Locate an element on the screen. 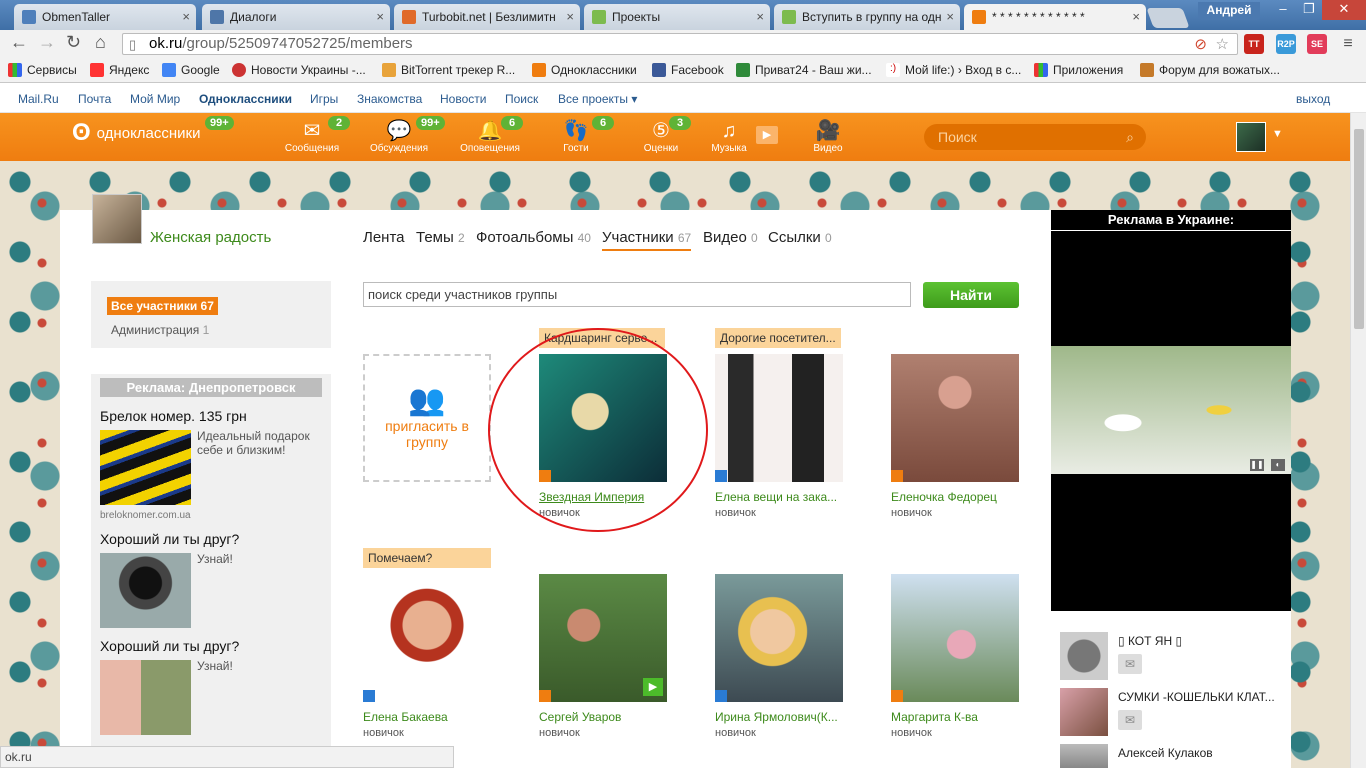  nav-video: 🎥 Видео is located at coordinates (828, 137).